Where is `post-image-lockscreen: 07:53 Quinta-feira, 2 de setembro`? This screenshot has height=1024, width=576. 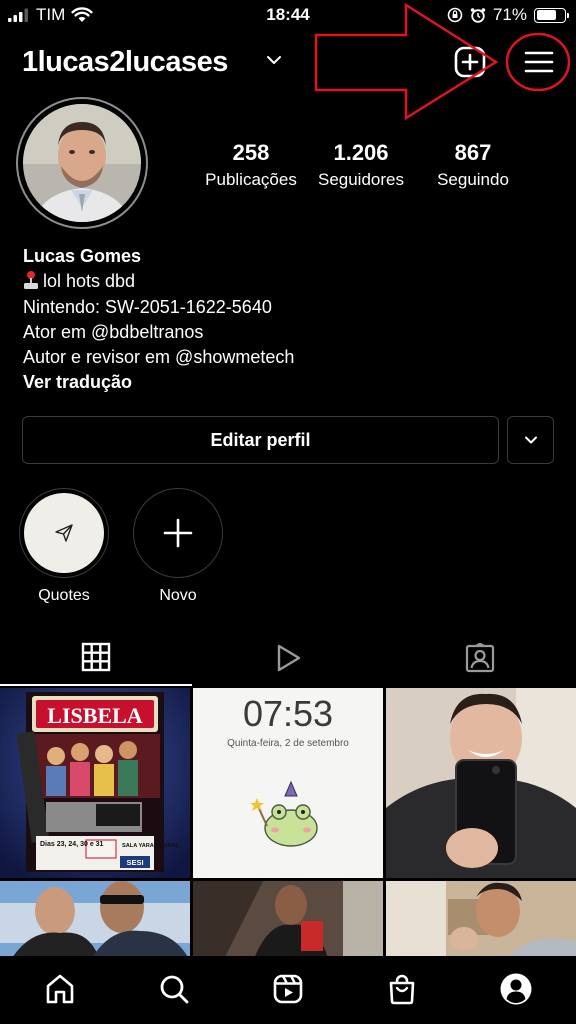
post-image-lockscreen: 07:53 Quinta-feira, 2 de setembro is located at coordinates (288, 783).